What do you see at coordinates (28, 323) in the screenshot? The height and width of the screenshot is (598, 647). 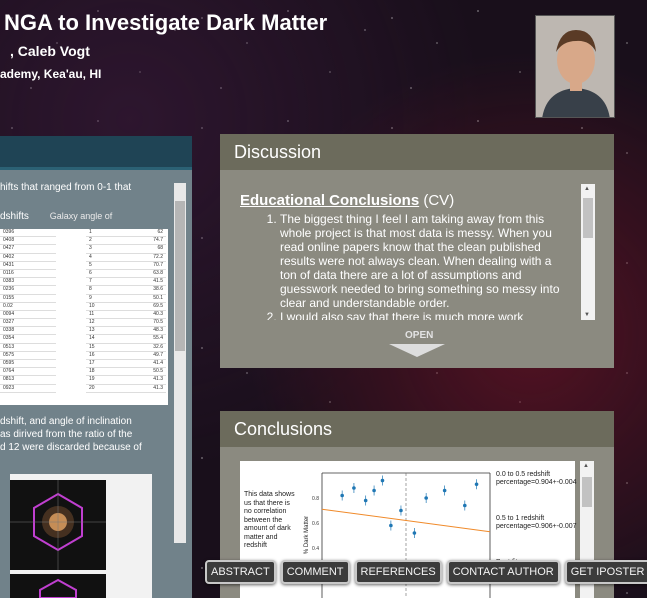 I see `table-cell: 0327` at bounding box center [28, 323].